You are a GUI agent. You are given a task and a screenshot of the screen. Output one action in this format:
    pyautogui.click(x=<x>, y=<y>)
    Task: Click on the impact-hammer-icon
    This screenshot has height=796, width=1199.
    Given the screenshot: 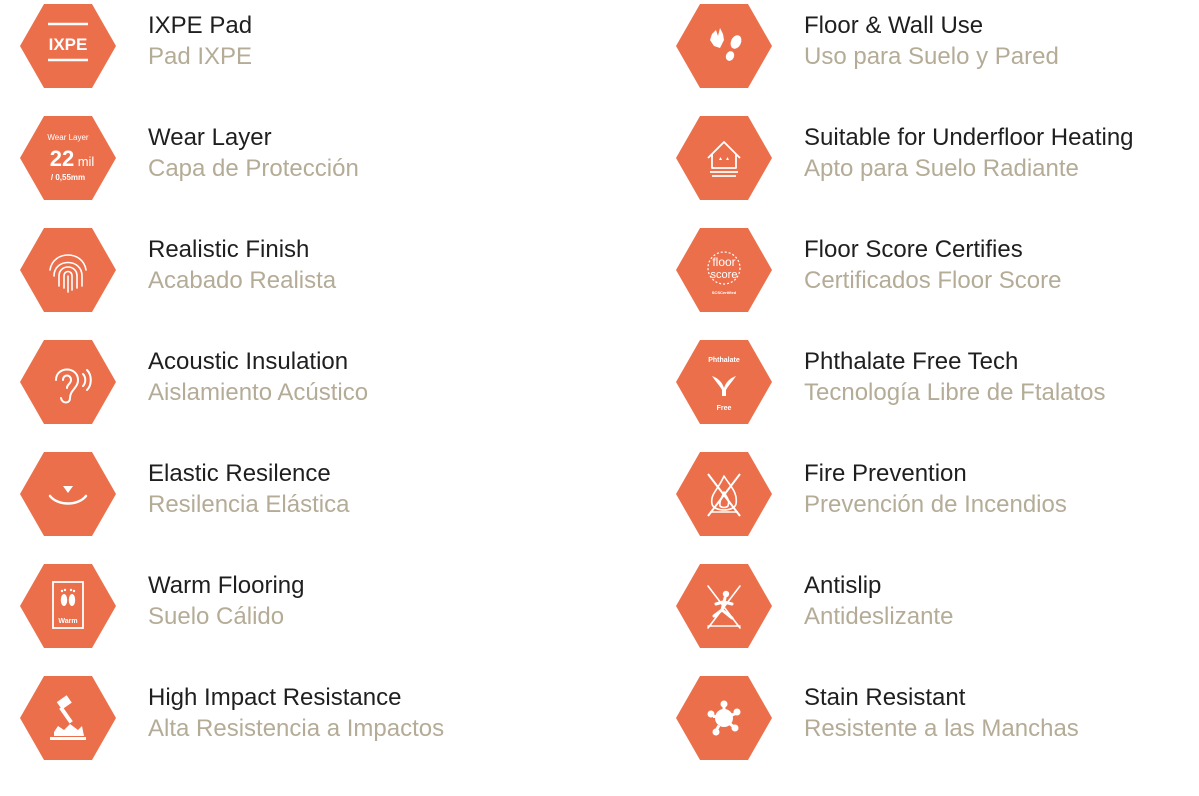 What is the action you would take?
    pyautogui.click(x=68, y=718)
    